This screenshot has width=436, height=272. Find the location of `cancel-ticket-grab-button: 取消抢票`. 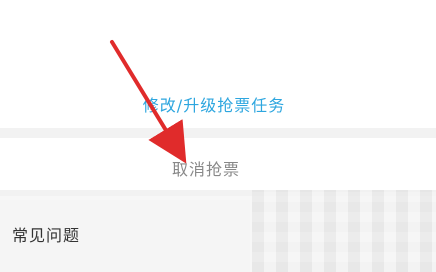

cancel-ticket-grab-button: 取消抢票 is located at coordinates (206, 170).